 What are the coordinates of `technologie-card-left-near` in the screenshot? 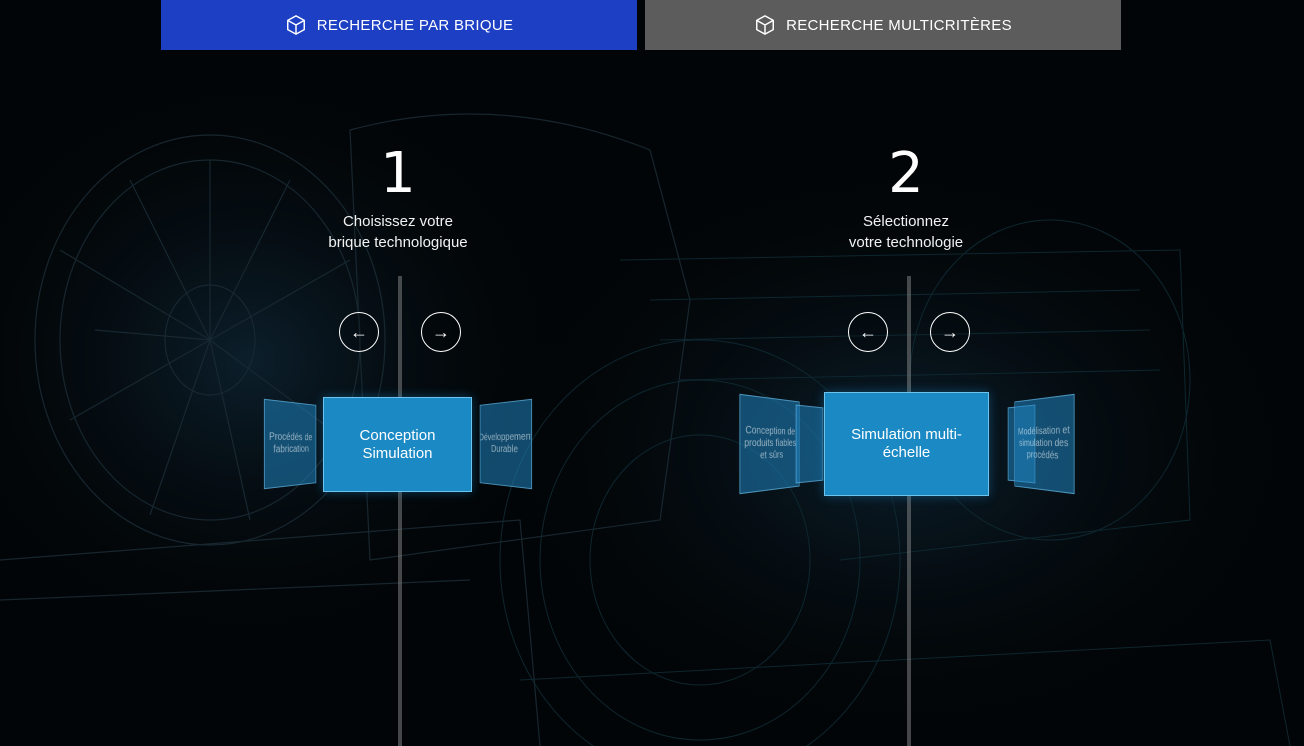 It's located at (809, 444).